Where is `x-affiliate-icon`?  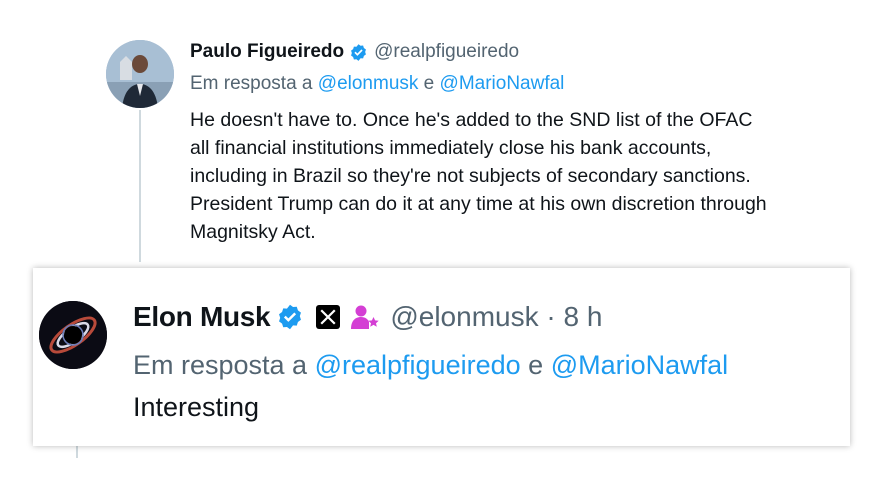 x-affiliate-icon is located at coordinates (328, 317).